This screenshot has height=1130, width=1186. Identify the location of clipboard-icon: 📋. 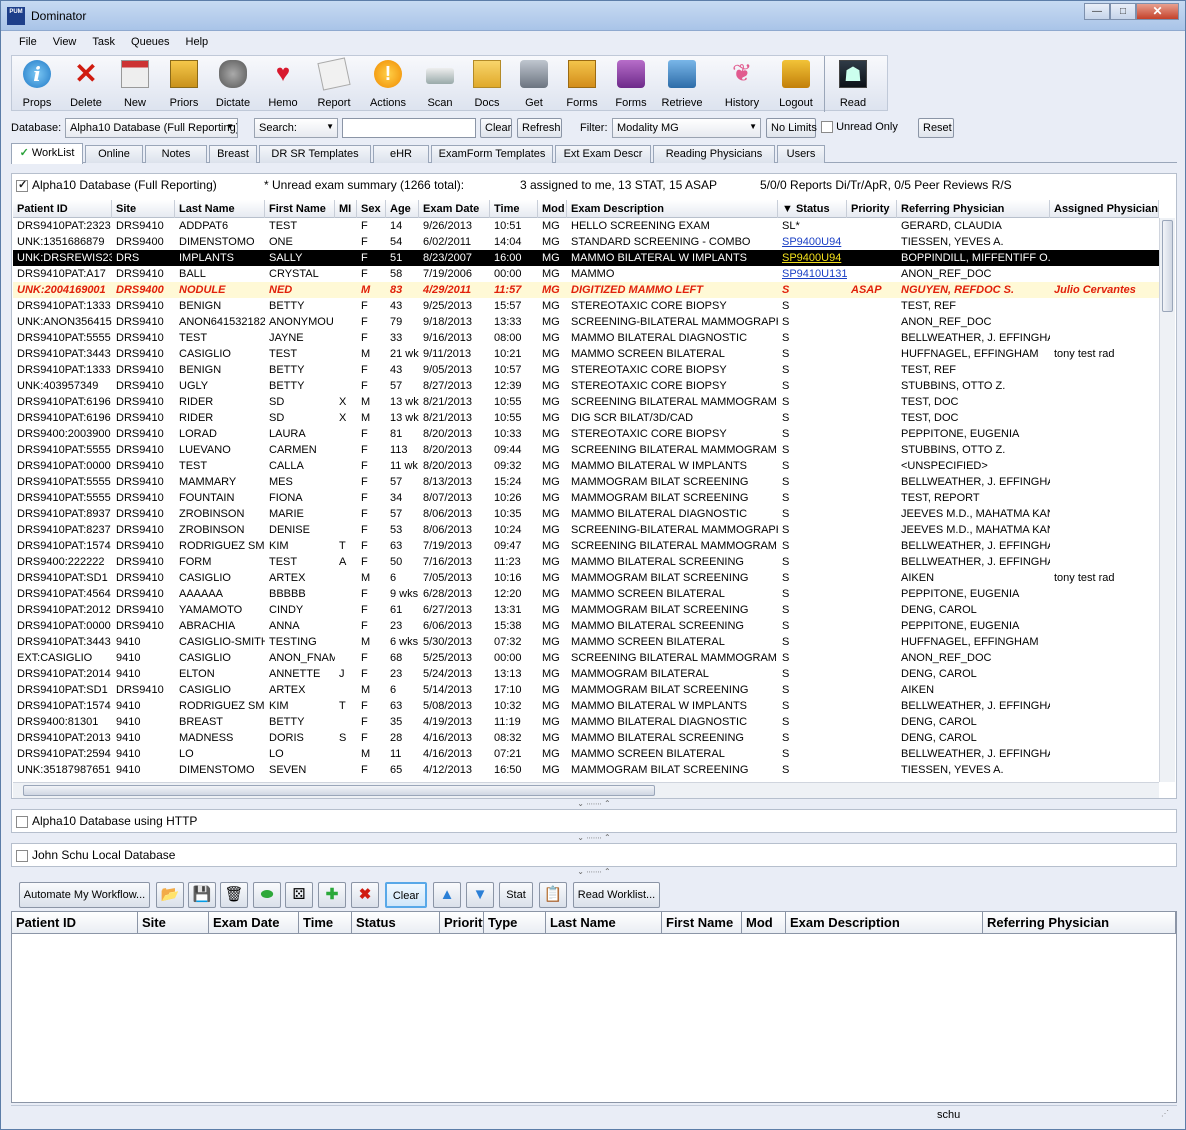
(553, 895).